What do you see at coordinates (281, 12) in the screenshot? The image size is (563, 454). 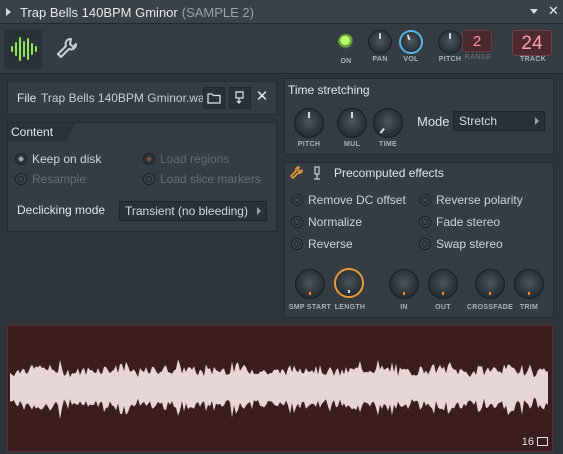 I see `title-bar: Trap Bells 140BPM Gminor (SAMPLE 2) ✕` at bounding box center [281, 12].